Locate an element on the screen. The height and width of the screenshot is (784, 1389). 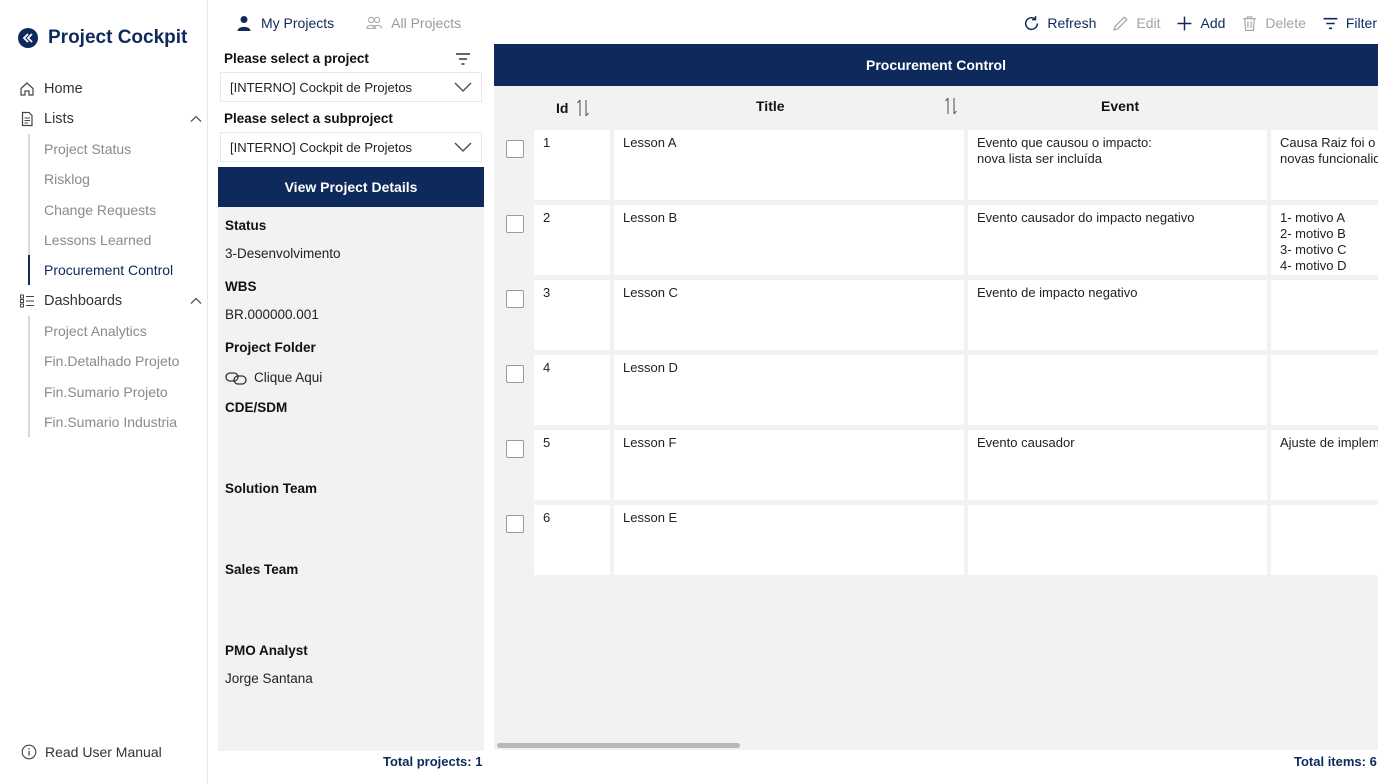
collapse-sidebar-icon is located at coordinates (28, 38).